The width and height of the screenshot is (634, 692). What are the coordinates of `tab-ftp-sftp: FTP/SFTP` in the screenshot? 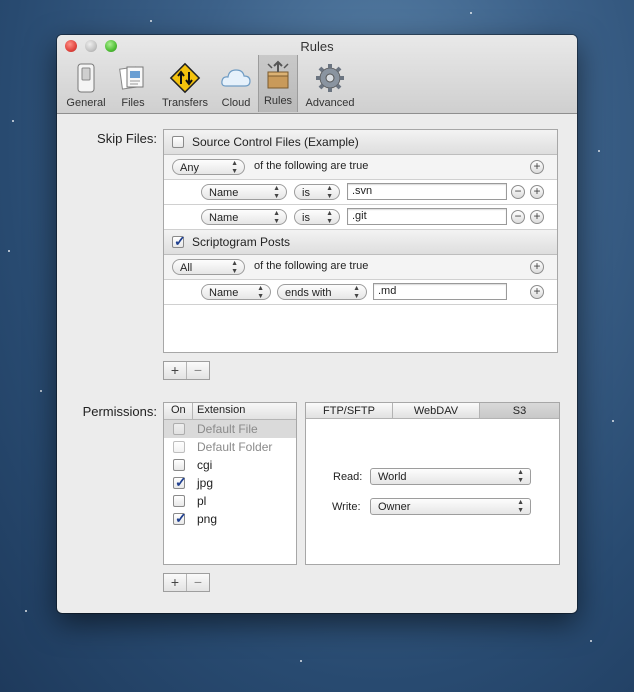 It's located at (349, 411).